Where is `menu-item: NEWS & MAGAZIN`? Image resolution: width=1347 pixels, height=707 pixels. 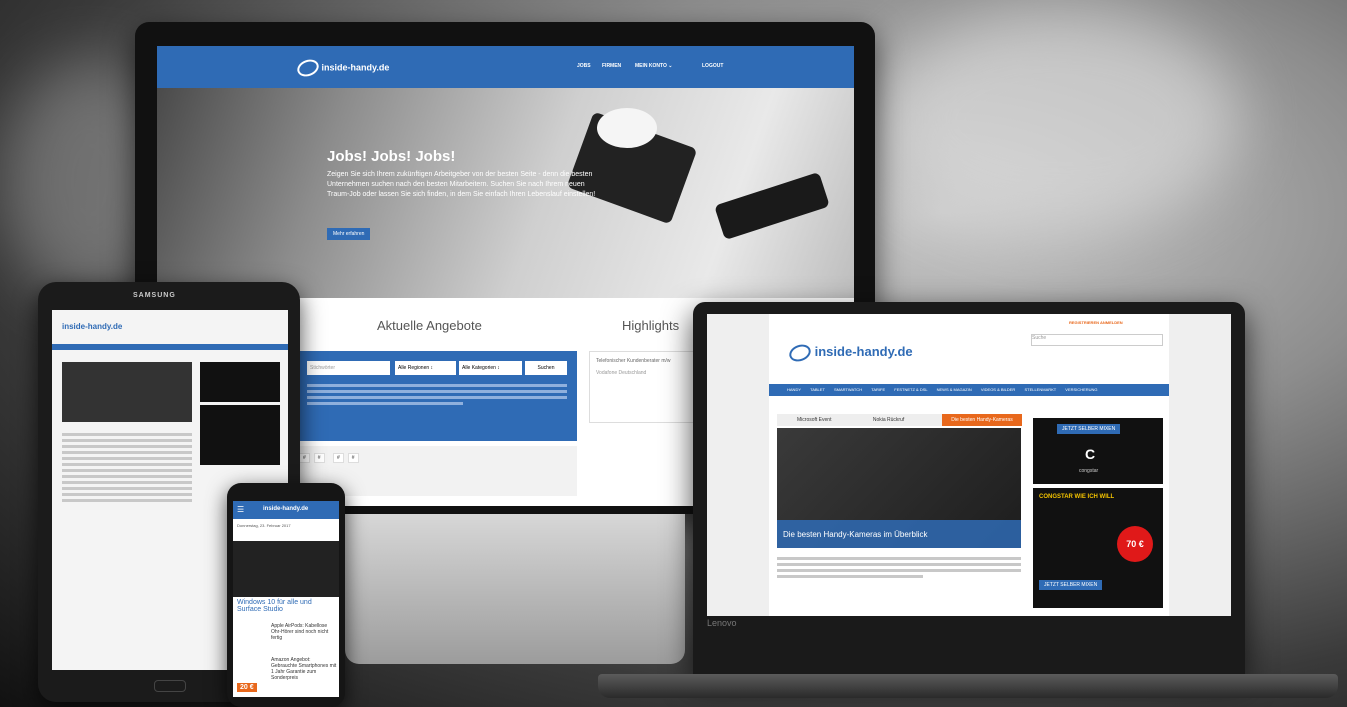
menu-item: NEWS & MAGAZIN is located at coordinates (954, 389).